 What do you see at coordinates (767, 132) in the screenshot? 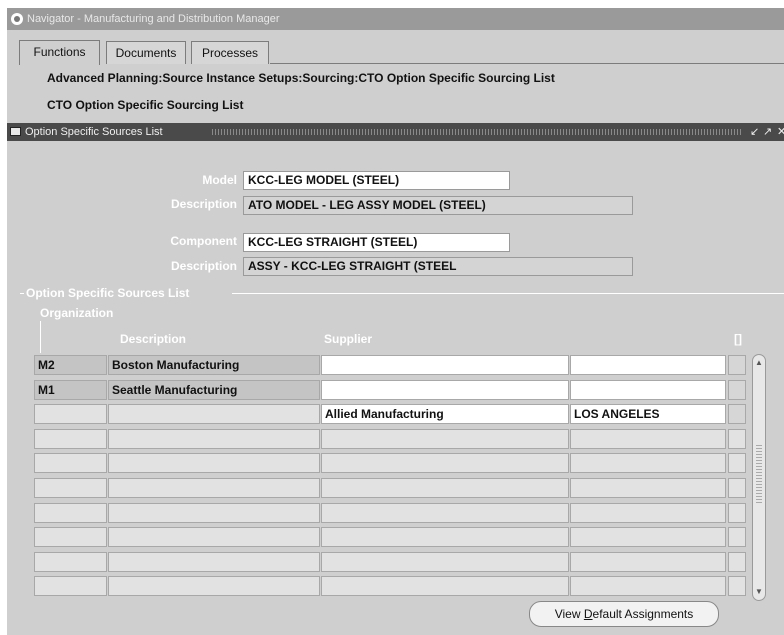
I see `maximize-icon: ↗` at bounding box center [767, 132].